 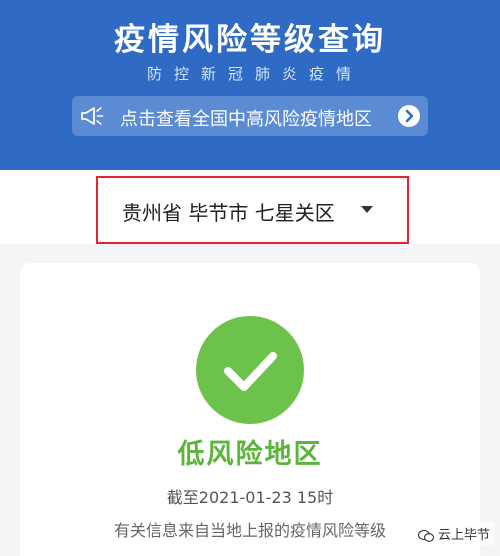 What do you see at coordinates (409, 116) in the screenshot?
I see `chevron-right-icon` at bounding box center [409, 116].